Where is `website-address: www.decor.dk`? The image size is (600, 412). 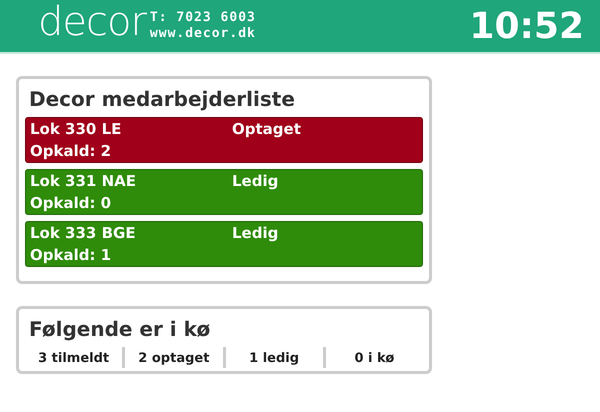
website-address: www.decor.dk is located at coordinates (203, 34).